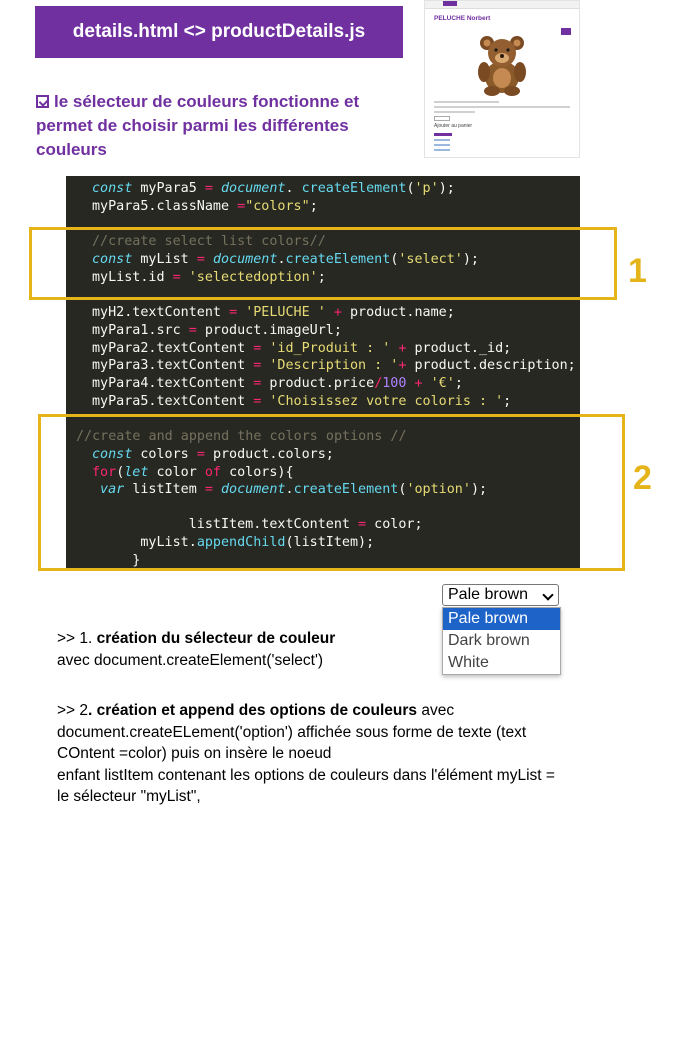 This screenshot has height=1040, width=674. Describe the element at coordinates (488, 594) in the screenshot. I see `color-select-value: Pale brown` at that location.